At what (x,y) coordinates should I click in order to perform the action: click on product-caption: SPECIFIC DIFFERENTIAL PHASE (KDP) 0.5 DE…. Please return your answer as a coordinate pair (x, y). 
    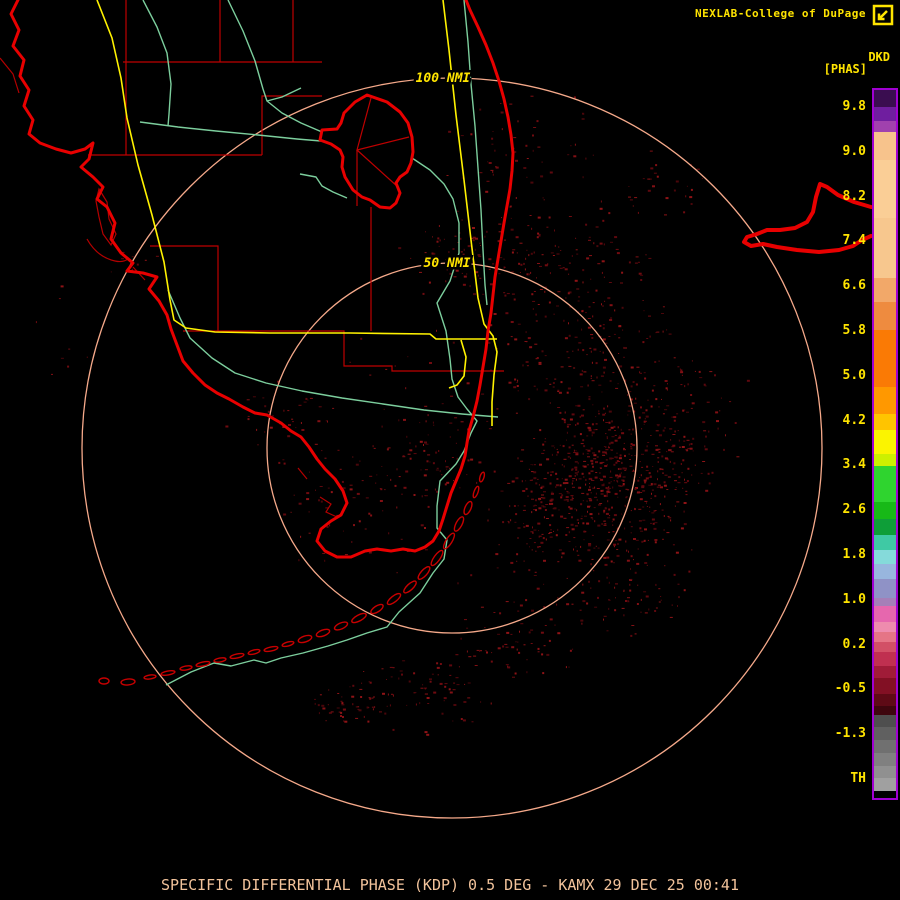
    Looking at the image, I should click on (450, 885).